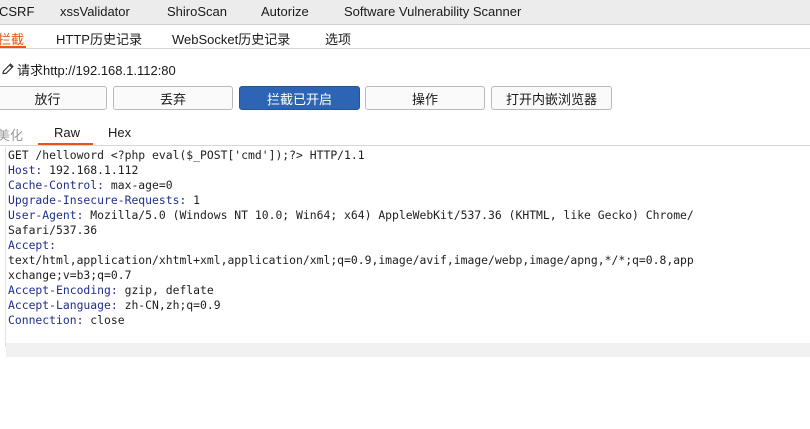  What do you see at coordinates (169, 305) in the screenshot?
I see `header-value: zh-CN,zh;q=0.9` at bounding box center [169, 305].